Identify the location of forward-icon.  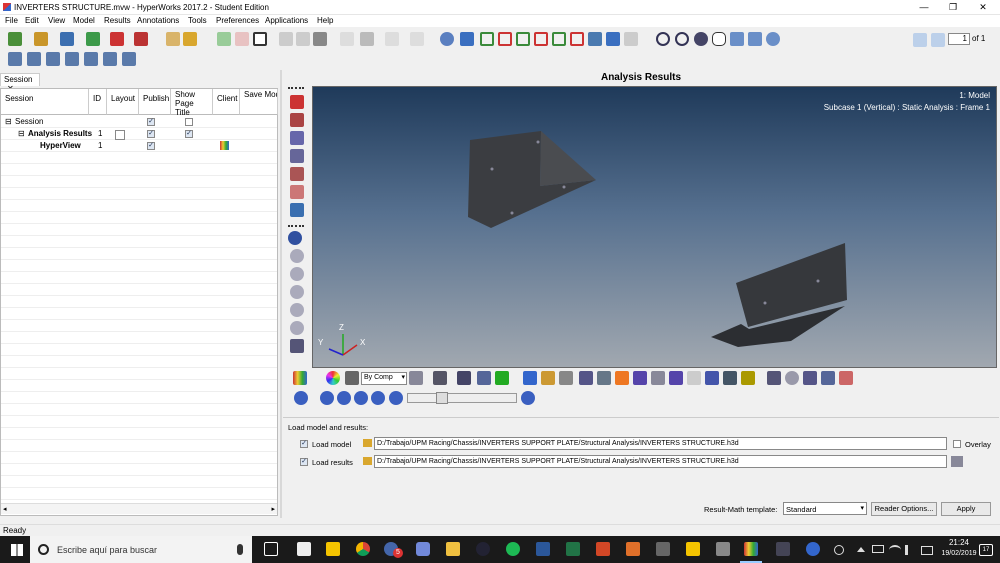
(396, 398).